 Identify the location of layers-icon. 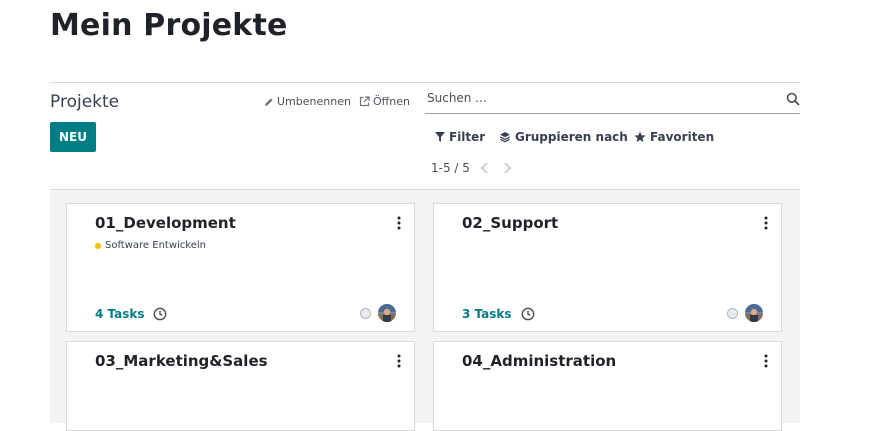
(505, 137).